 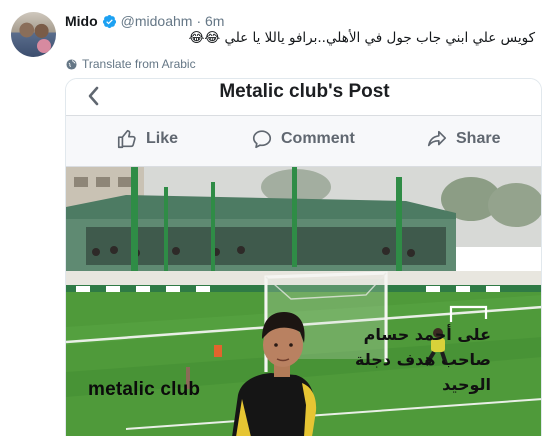 What do you see at coordinates (437, 138) in the screenshot?
I see `share-icon` at bounding box center [437, 138].